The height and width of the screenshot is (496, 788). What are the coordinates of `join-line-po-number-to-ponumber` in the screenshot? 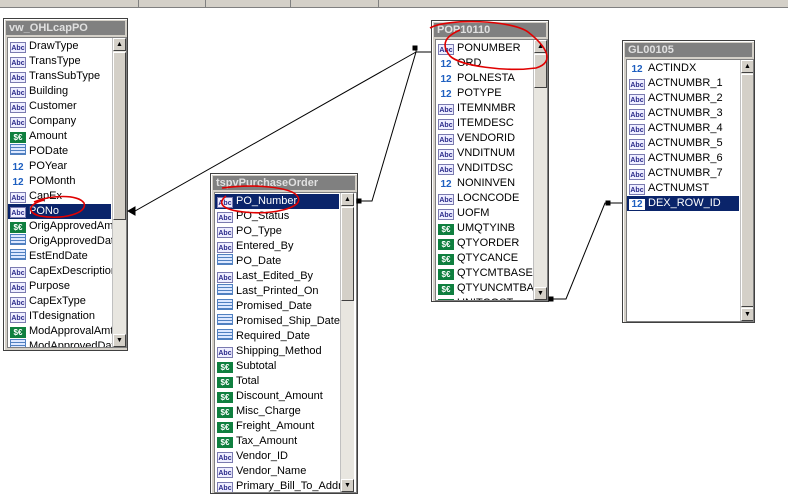 It's located at (393, 127).